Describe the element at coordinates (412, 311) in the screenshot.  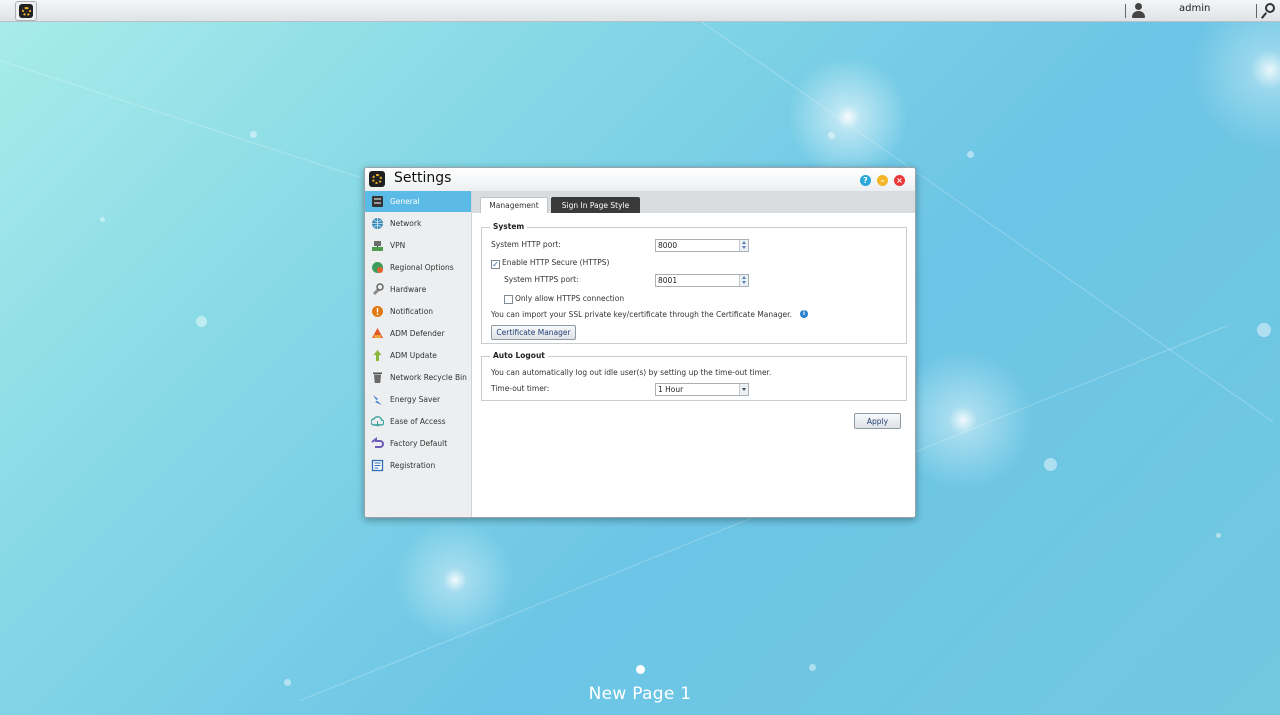
I see `sidebar-item-label: Notification` at that location.